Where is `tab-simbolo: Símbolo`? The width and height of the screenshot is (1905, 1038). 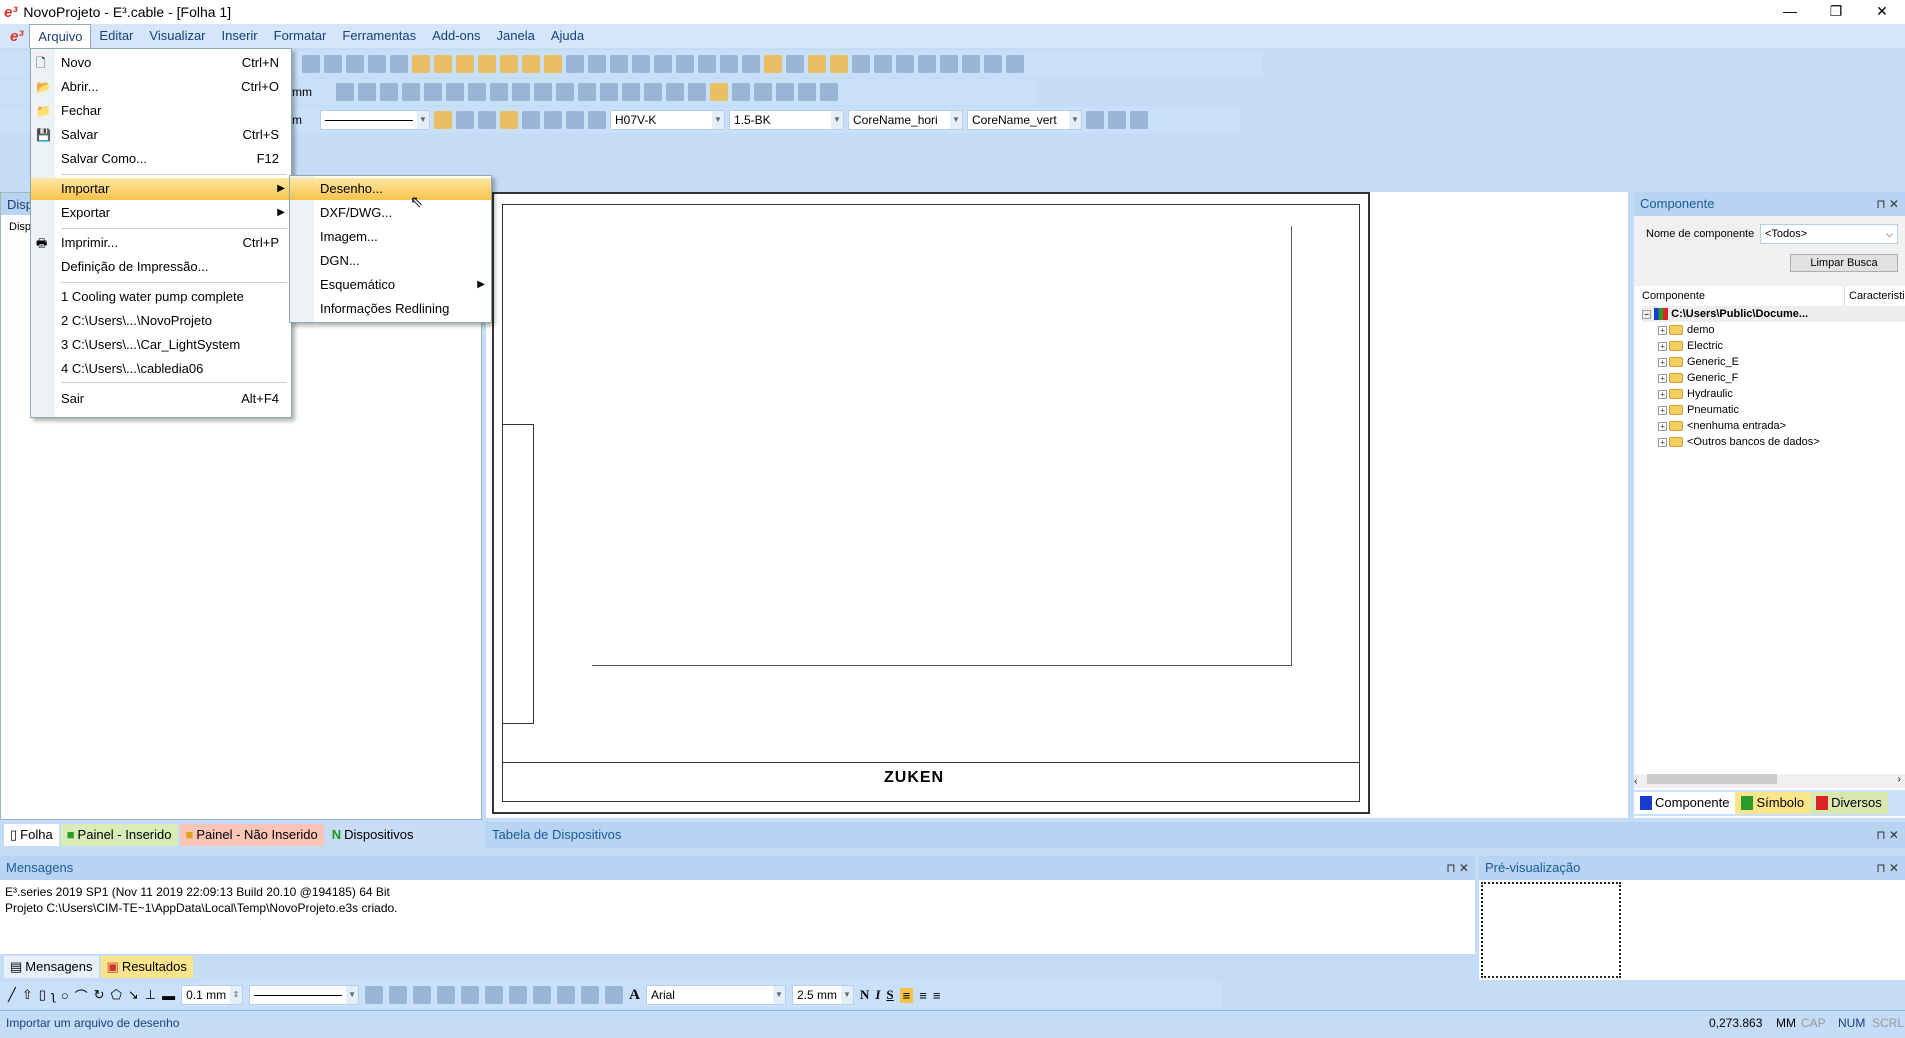
tab-simbolo: Símbolo is located at coordinates (1773, 803).